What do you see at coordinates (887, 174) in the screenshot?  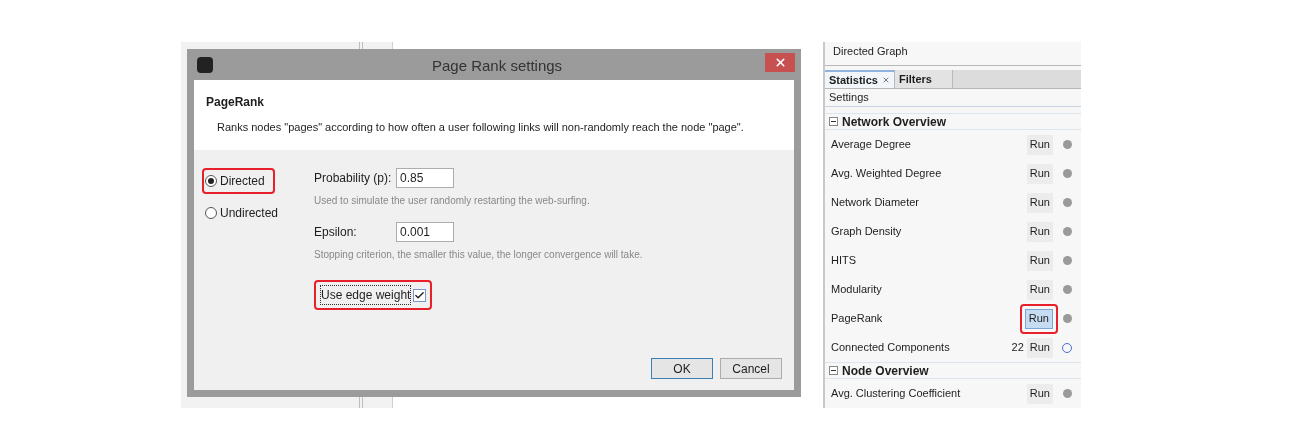 I see `statistic-name: Avg. Weighted Degree` at bounding box center [887, 174].